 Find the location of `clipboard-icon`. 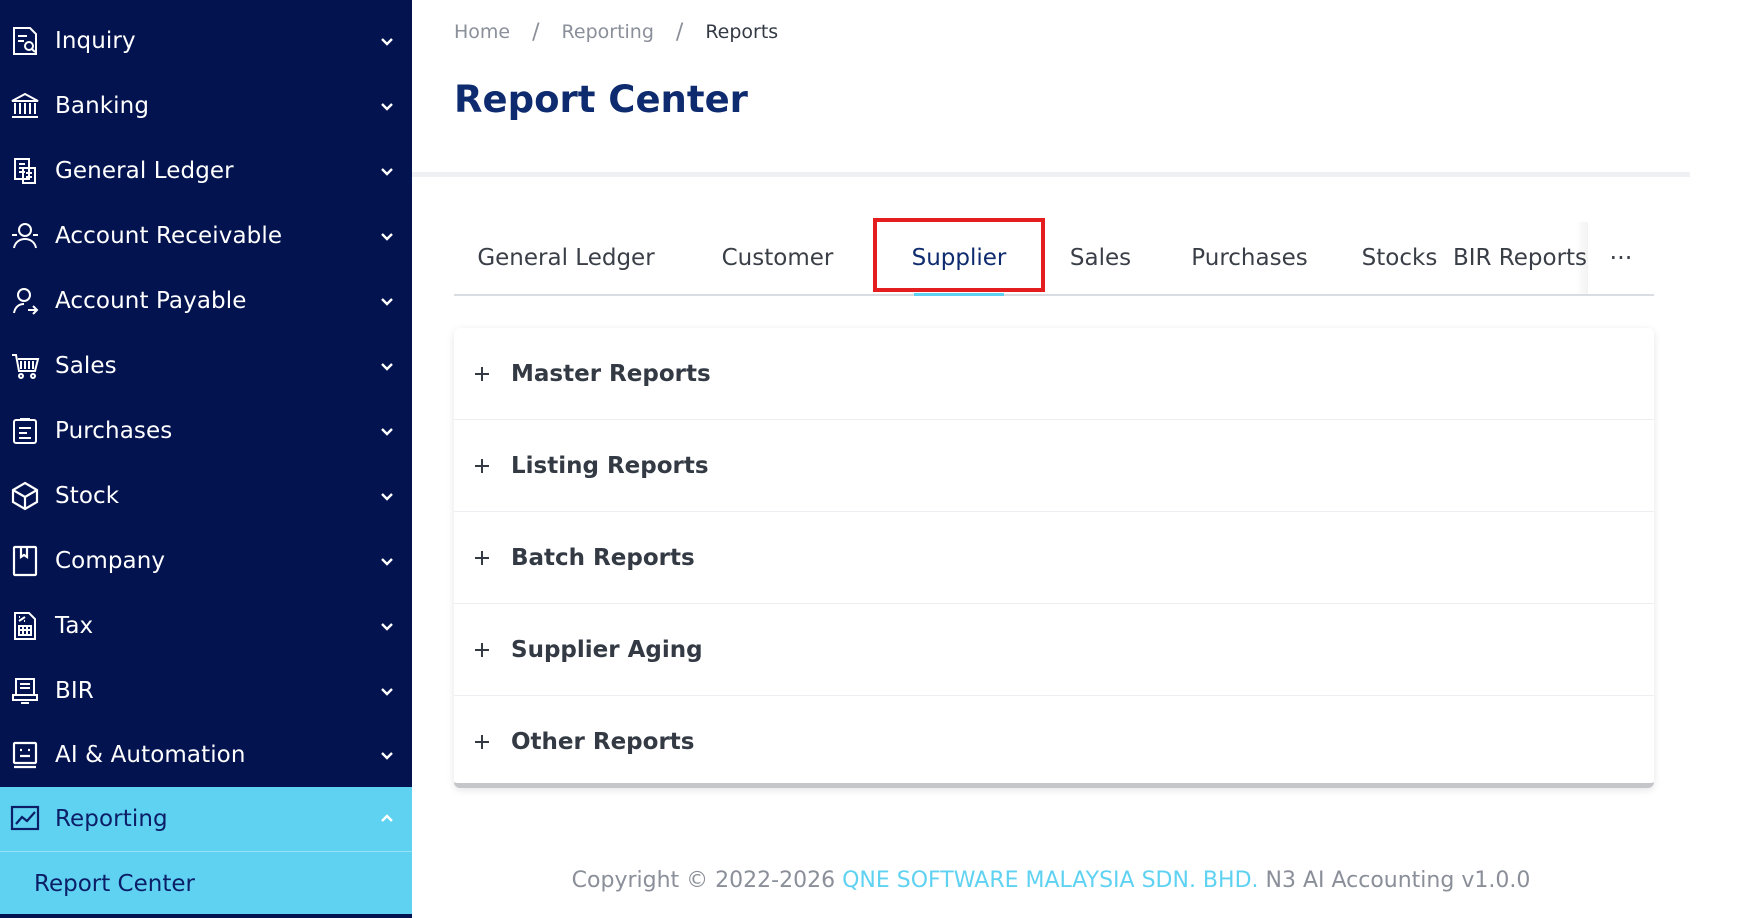

clipboard-icon is located at coordinates (25, 431).